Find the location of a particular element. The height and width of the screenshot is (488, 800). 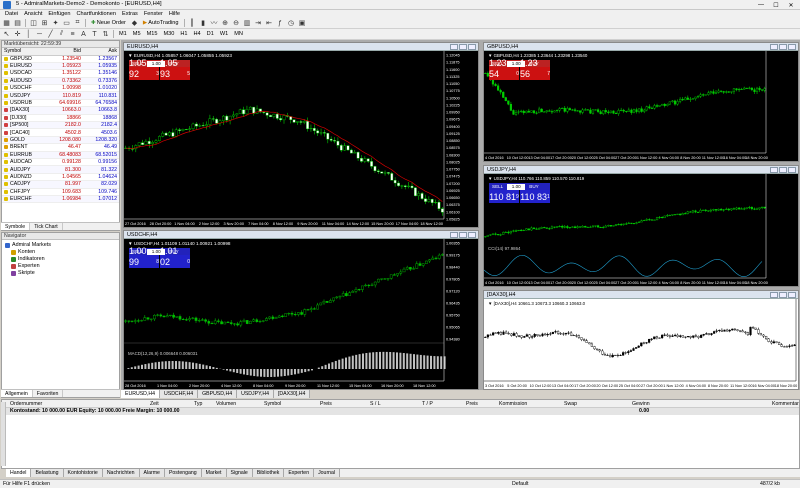

candle-chart-icon: ▮ is located at coordinates (203, 23).